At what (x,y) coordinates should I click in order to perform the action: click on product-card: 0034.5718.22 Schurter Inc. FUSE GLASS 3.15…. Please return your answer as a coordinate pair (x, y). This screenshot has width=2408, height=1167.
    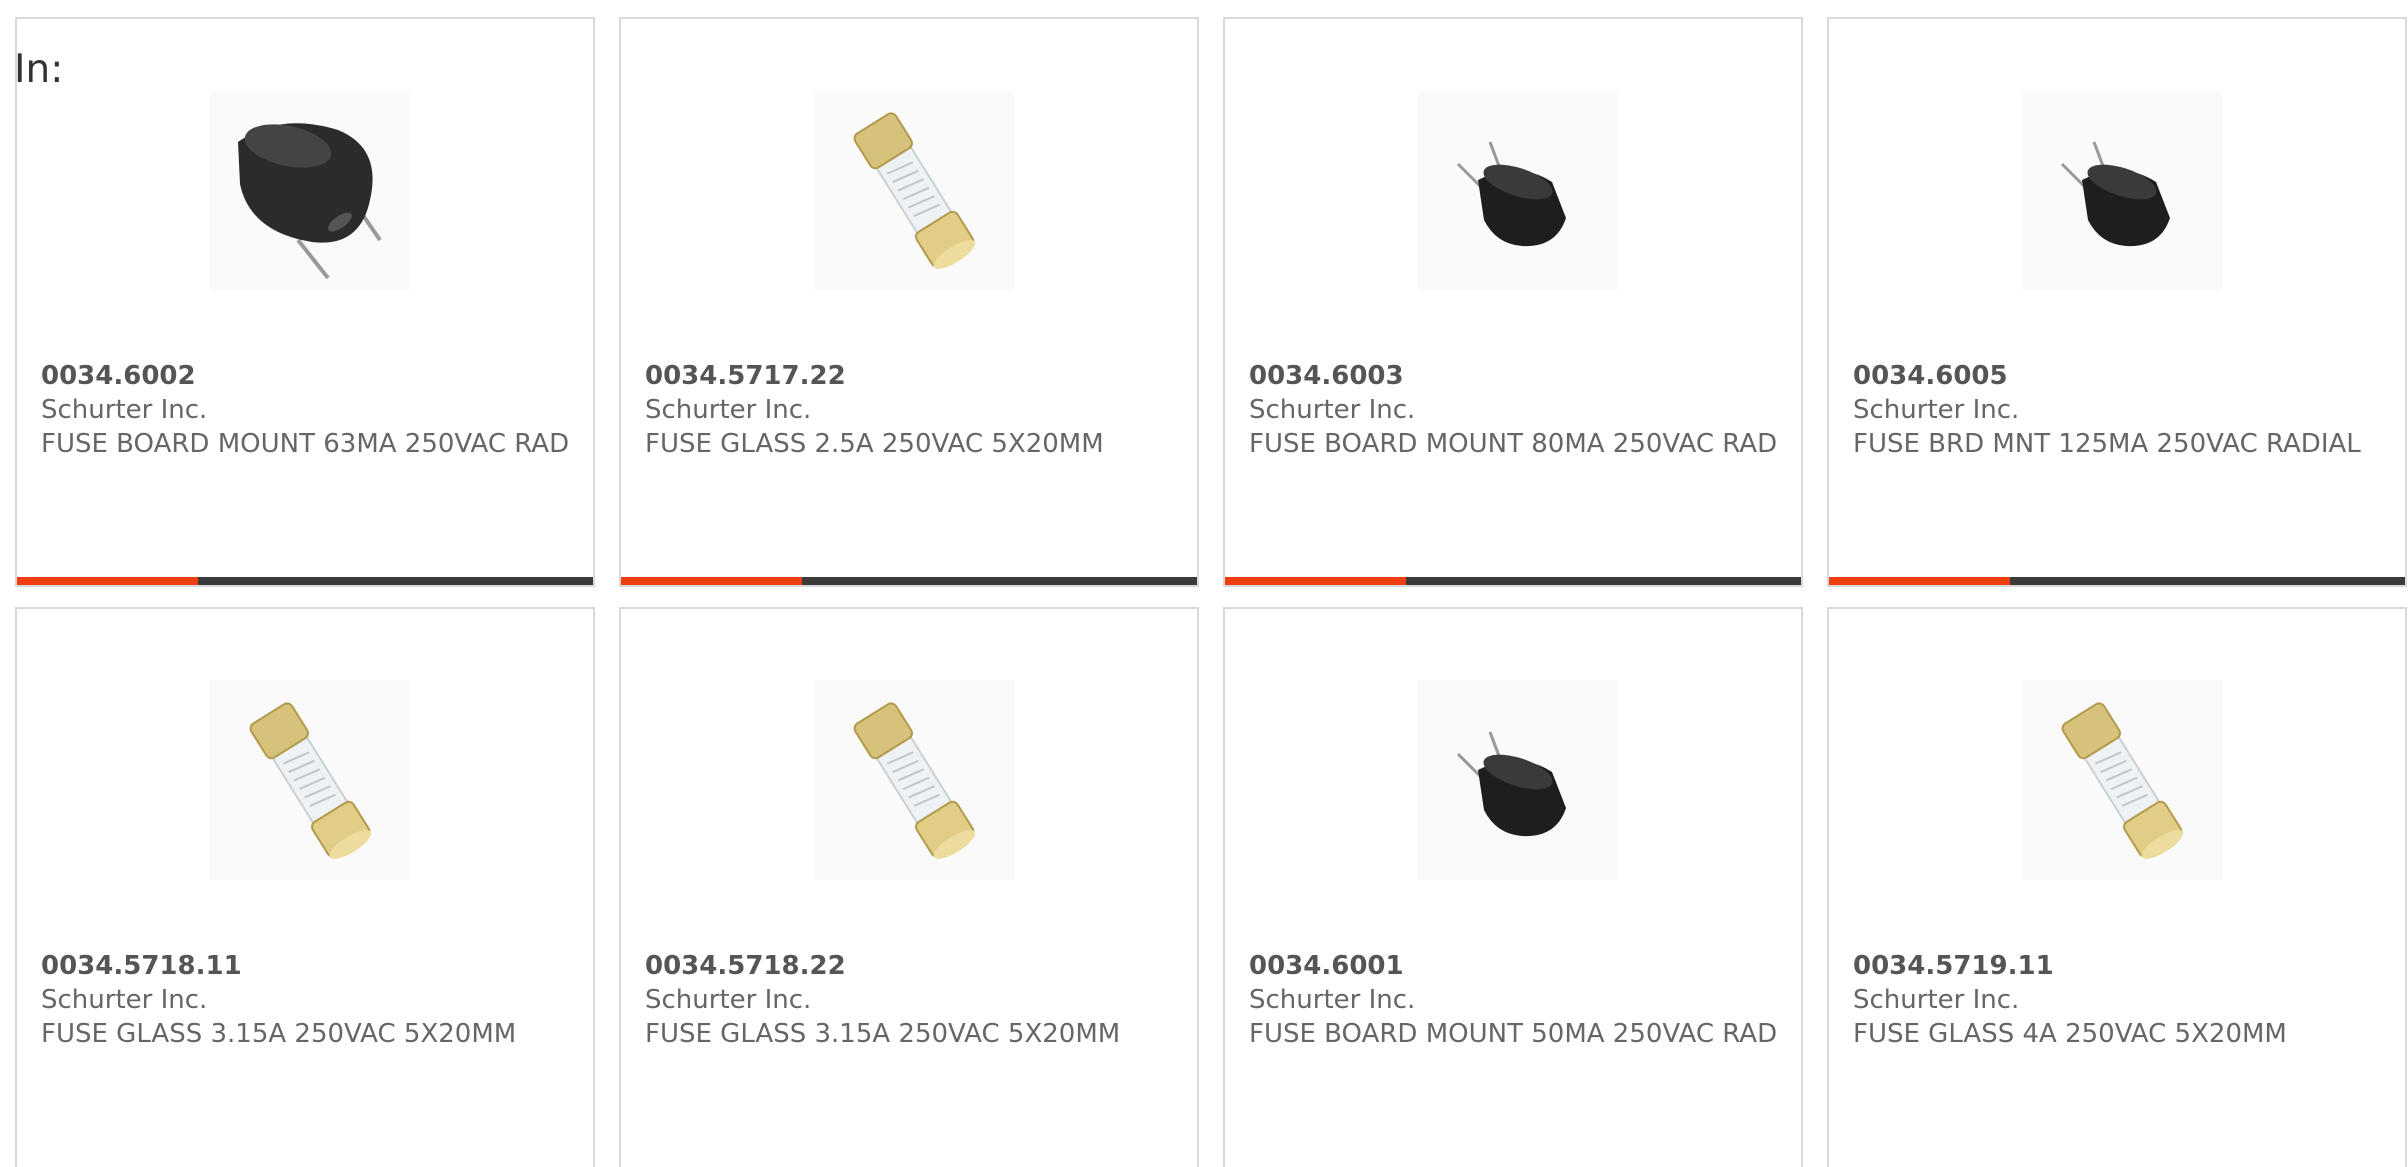
    Looking at the image, I should click on (909, 887).